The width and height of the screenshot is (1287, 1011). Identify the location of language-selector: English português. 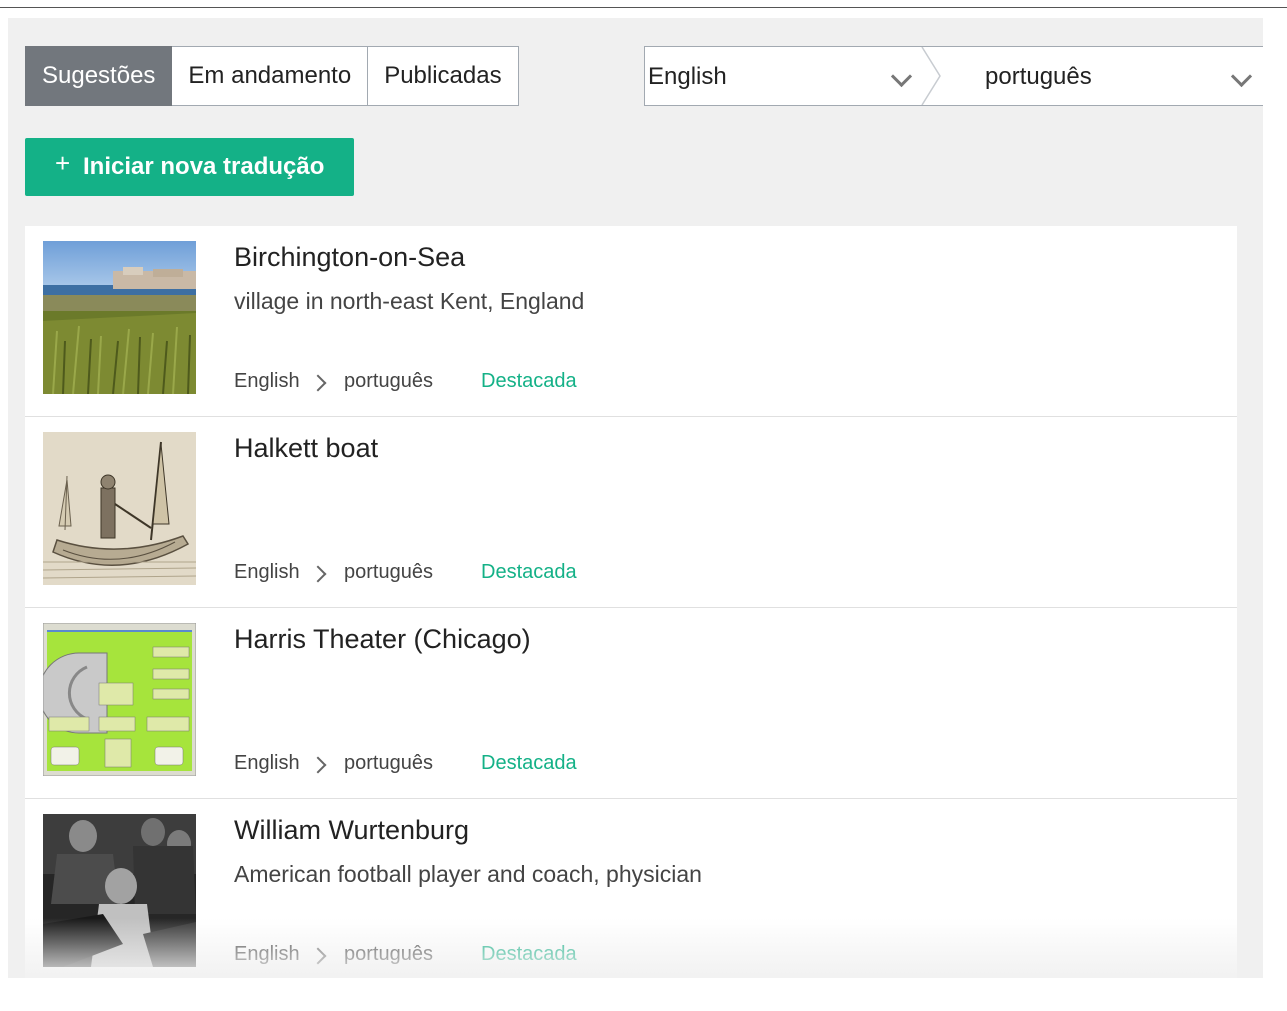
(953, 76).